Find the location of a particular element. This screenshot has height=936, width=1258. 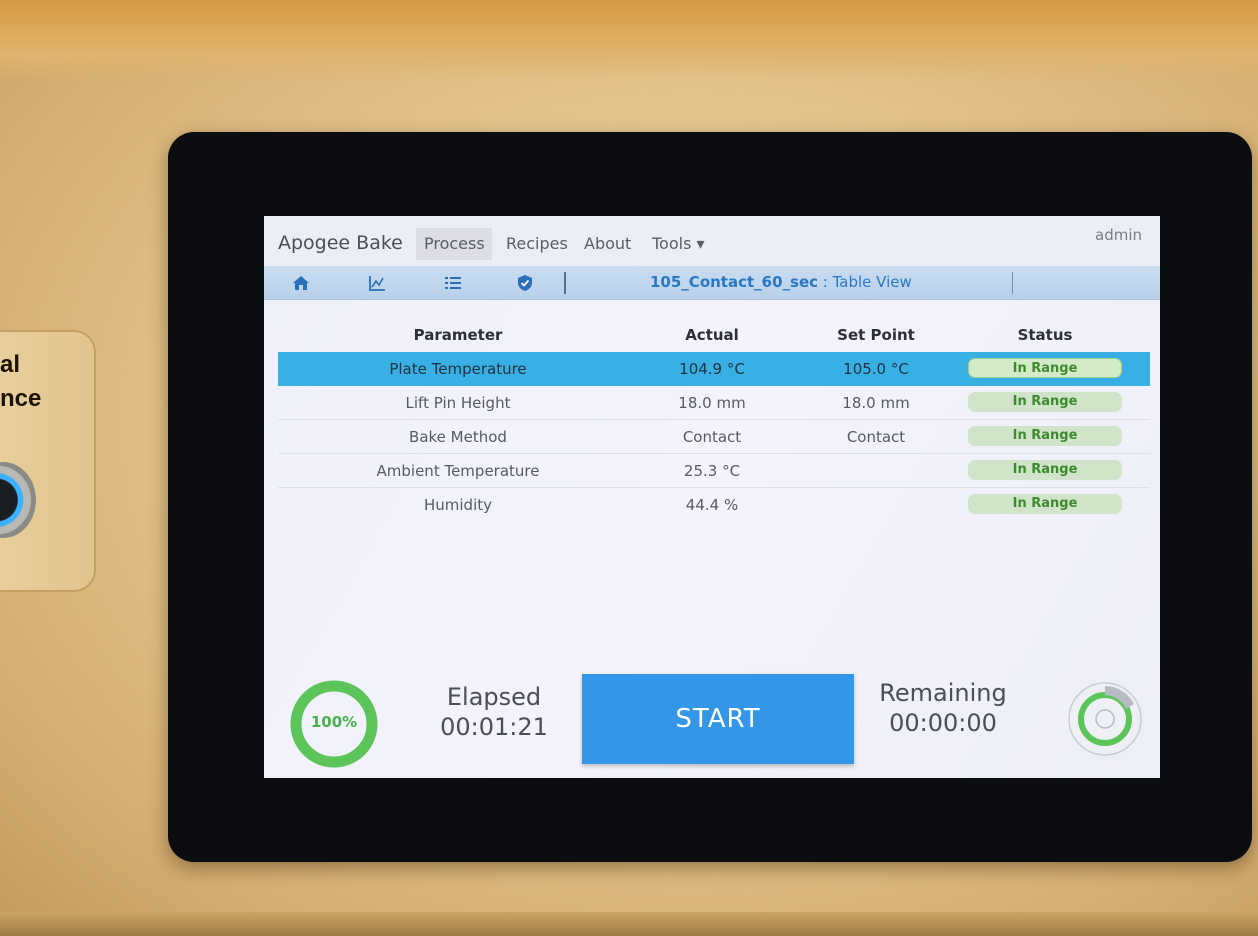

parameter-cell: Ambient Temperature is located at coordinates (458, 471).